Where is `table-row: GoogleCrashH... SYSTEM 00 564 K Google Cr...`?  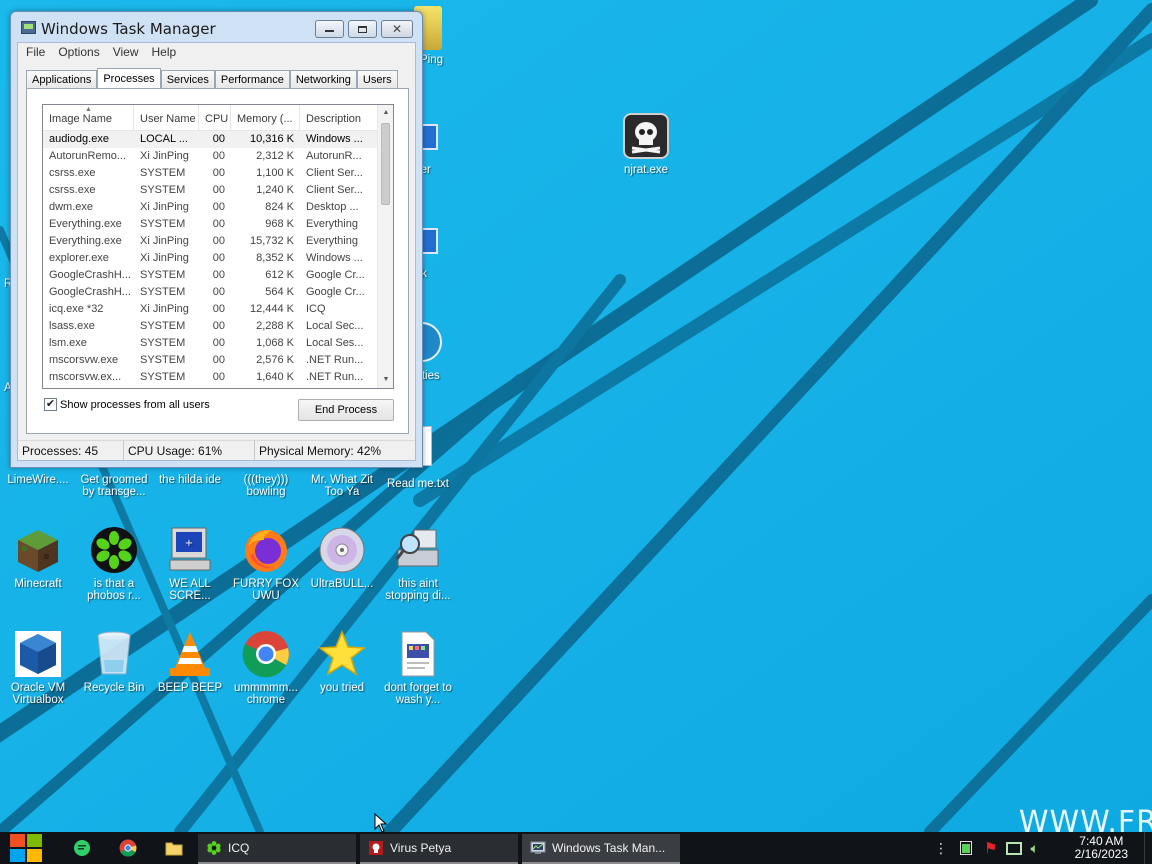 table-row: GoogleCrashH... SYSTEM 00 564 K Google Cr... is located at coordinates (210, 292).